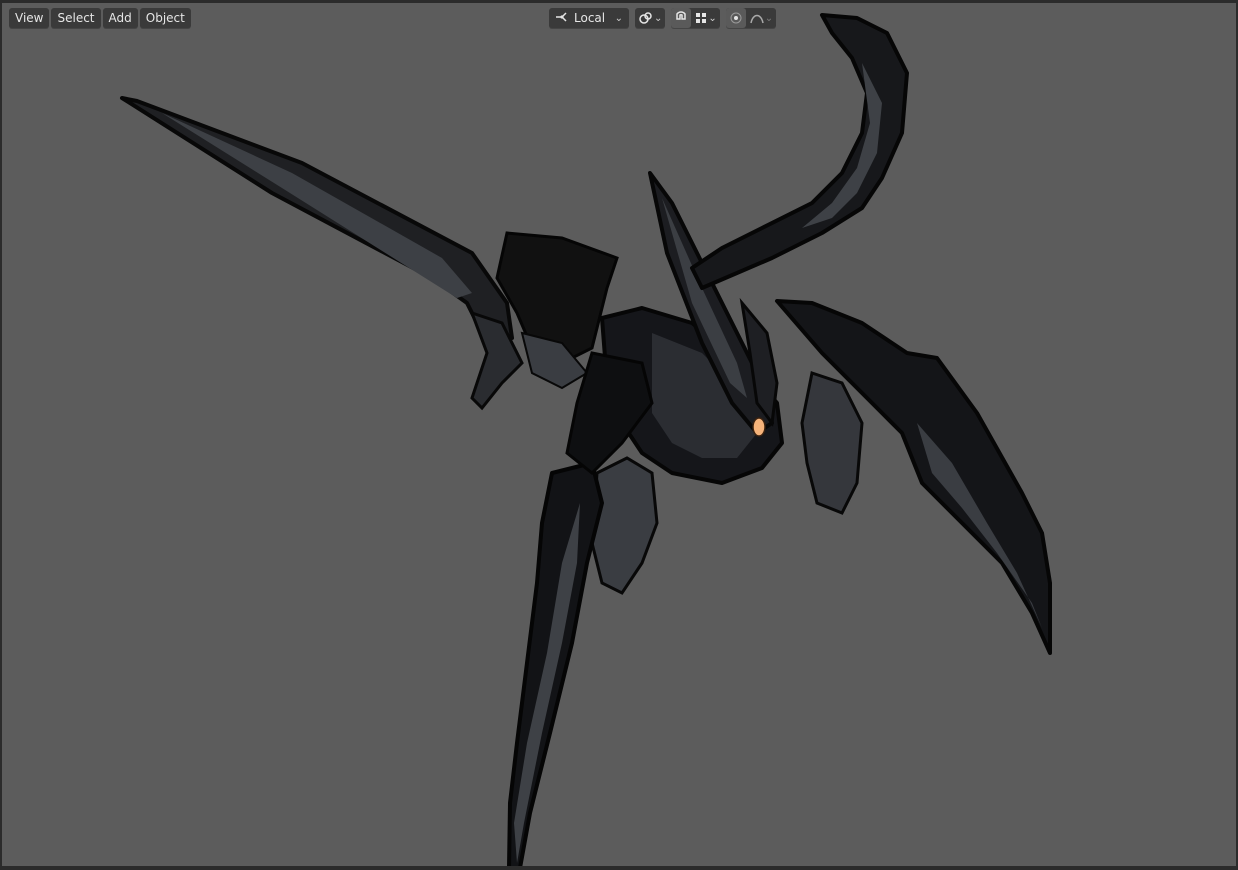 The height and width of the screenshot is (870, 1238). I want to click on falloff-curve-icon: ⌄, so click(761, 18).